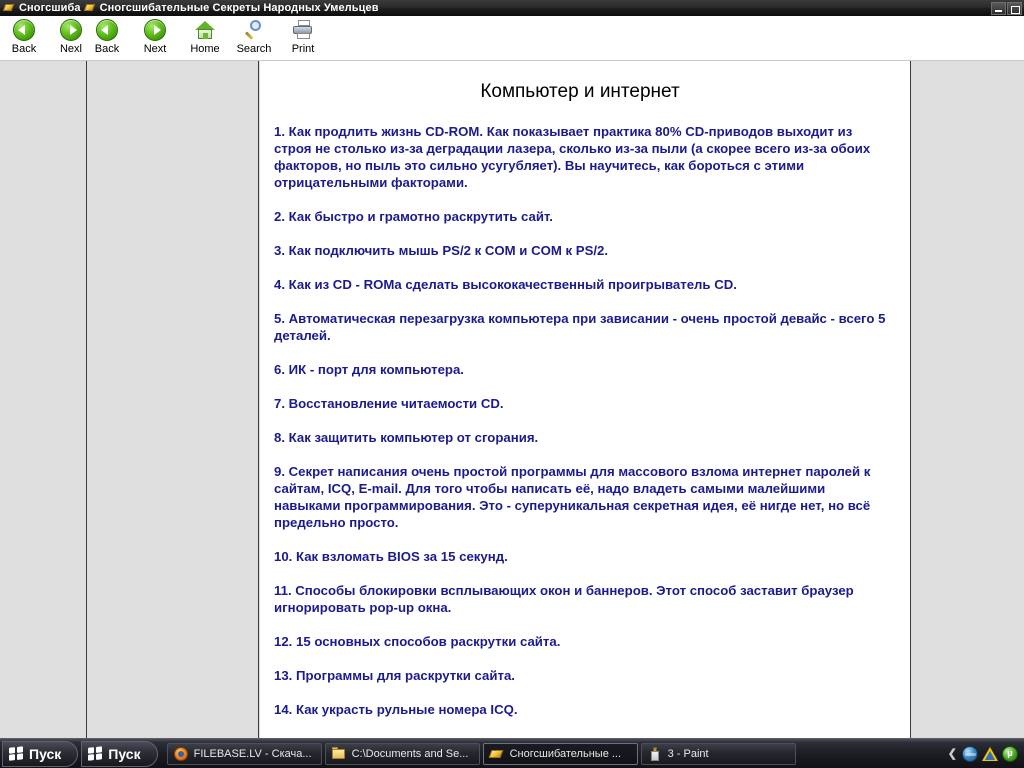 The width and height of the screenshot is (1024, 768). Describe the element at coordinates (968, 399) in the screenshot. I see `right-margin-pane` at that location.